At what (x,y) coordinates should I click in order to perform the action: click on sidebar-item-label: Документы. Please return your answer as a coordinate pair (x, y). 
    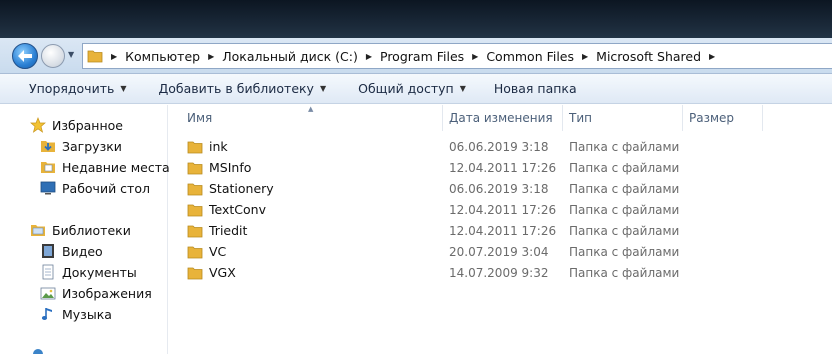
    Looking at the image, I should click on (99, 272).